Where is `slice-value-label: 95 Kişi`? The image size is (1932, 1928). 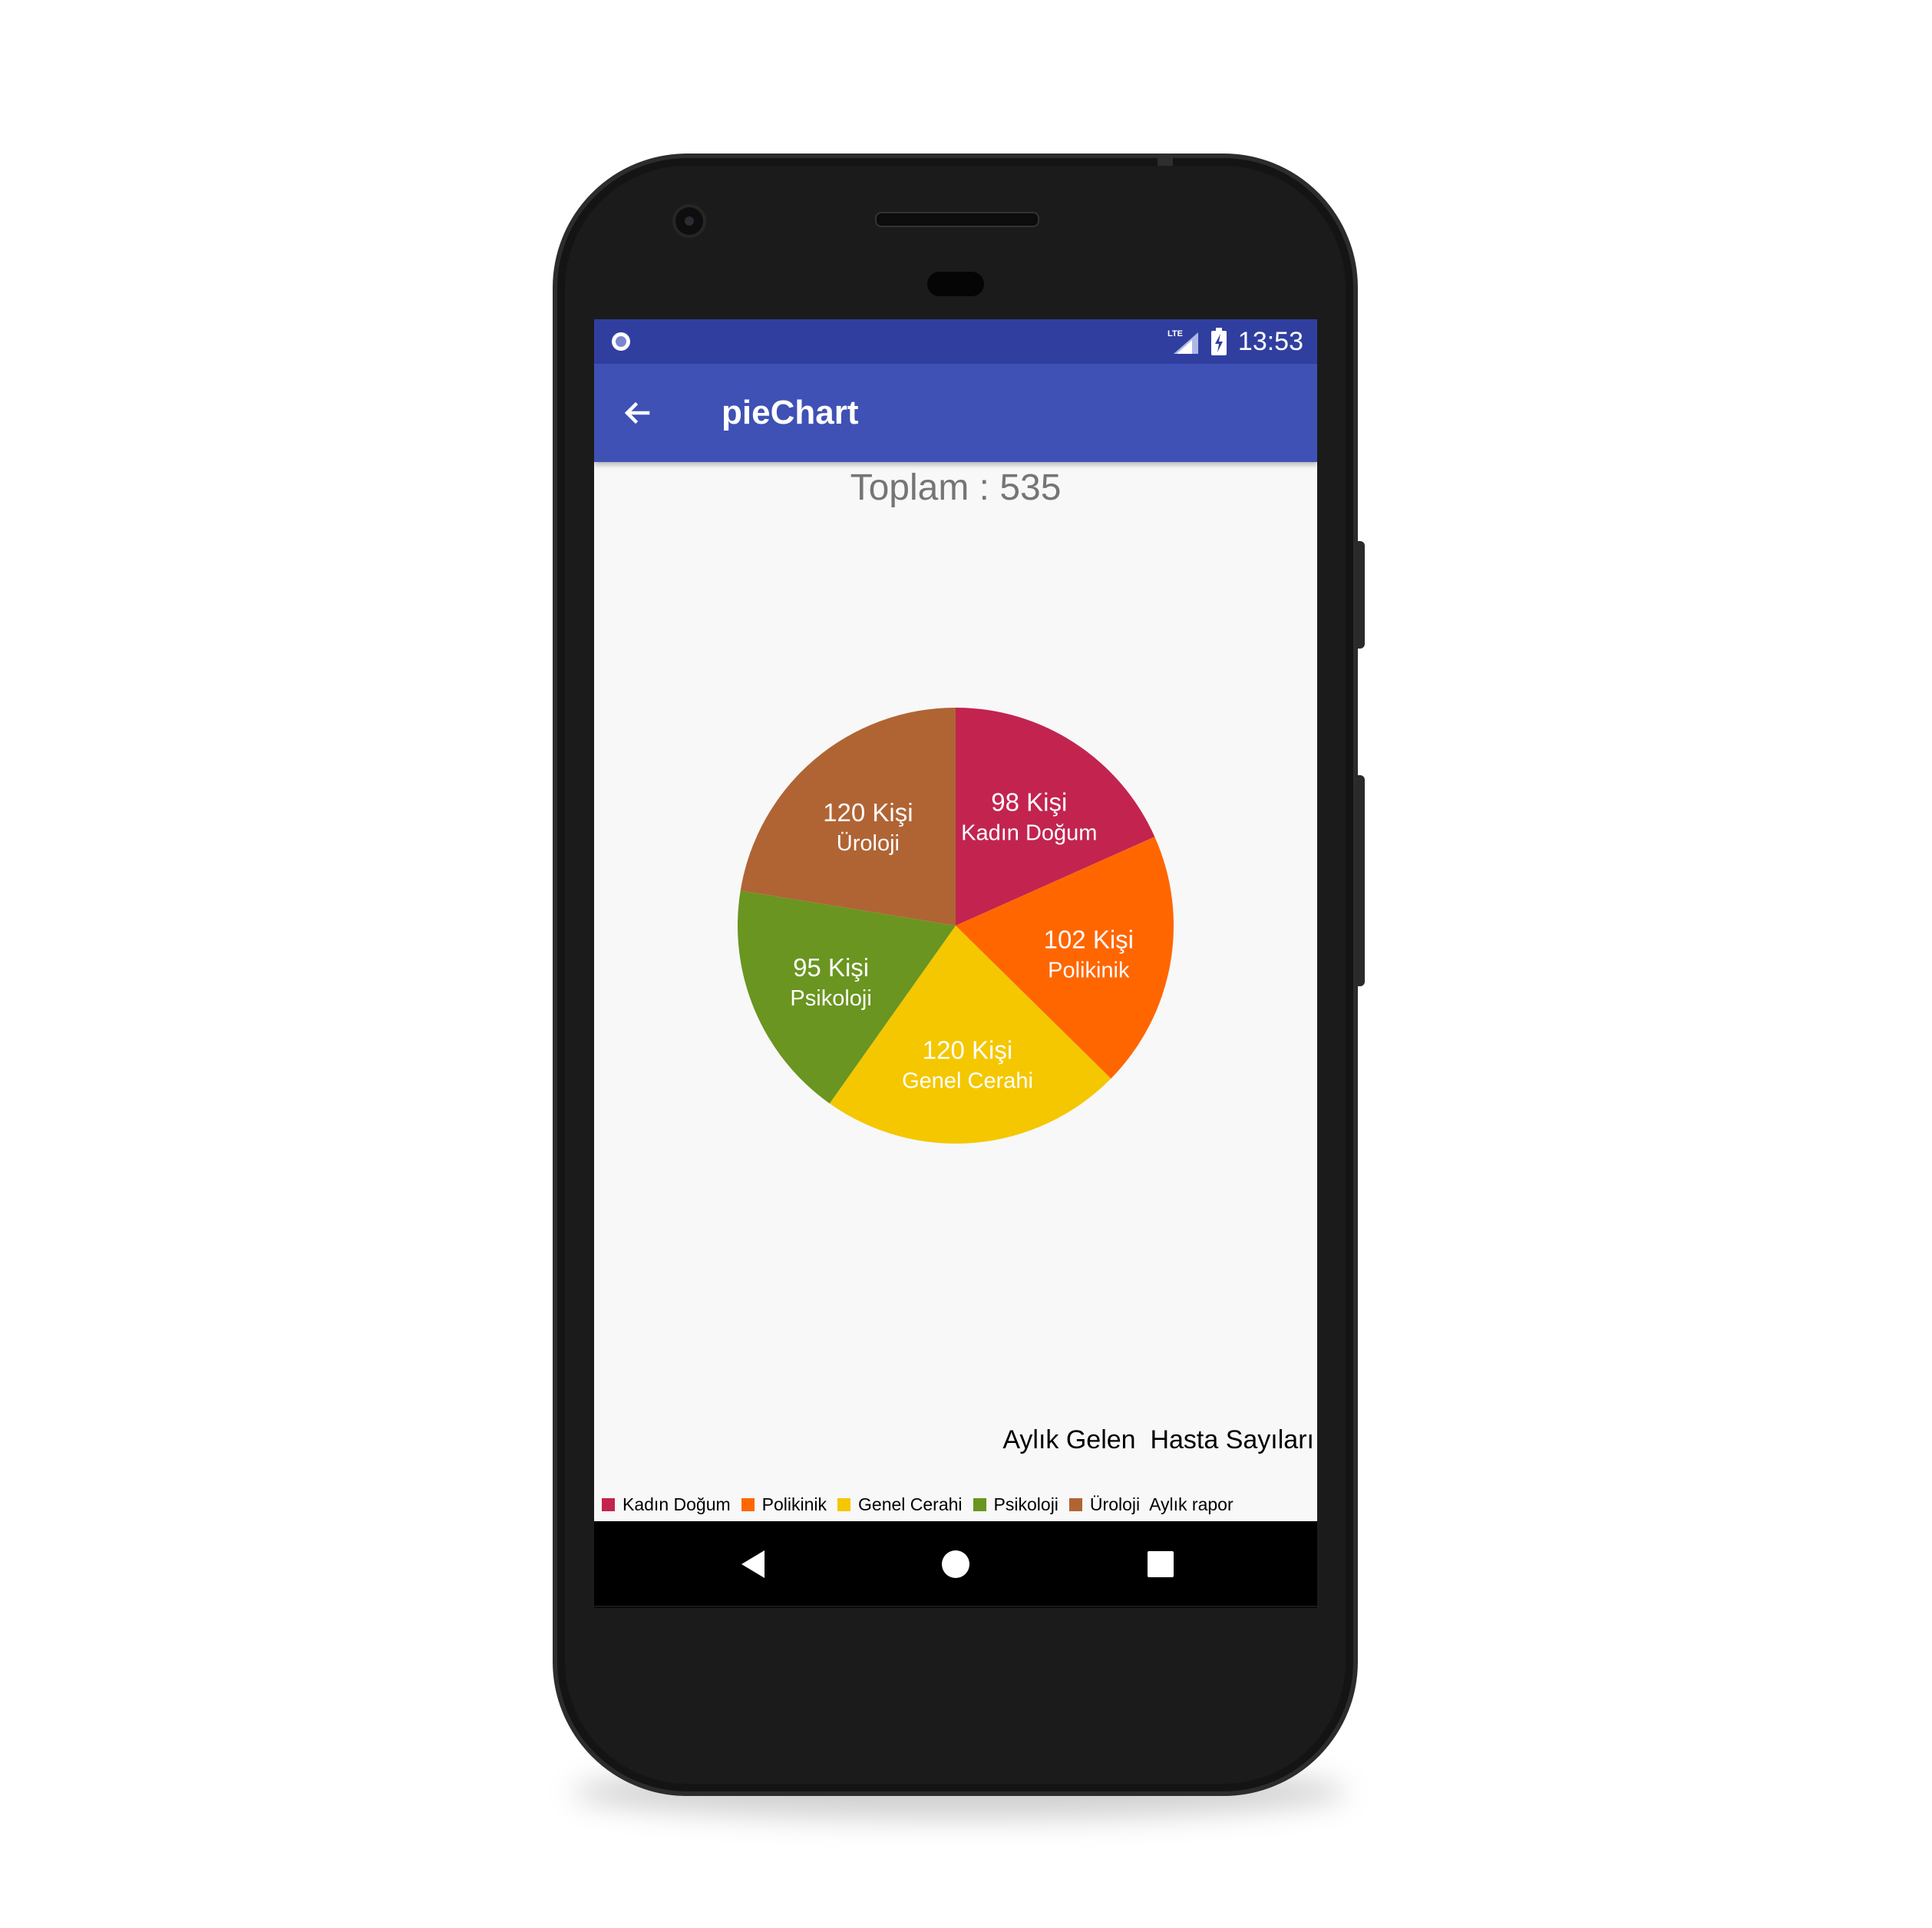
slice-value-label: 95 Kişi is located at coordinates (831, 967).